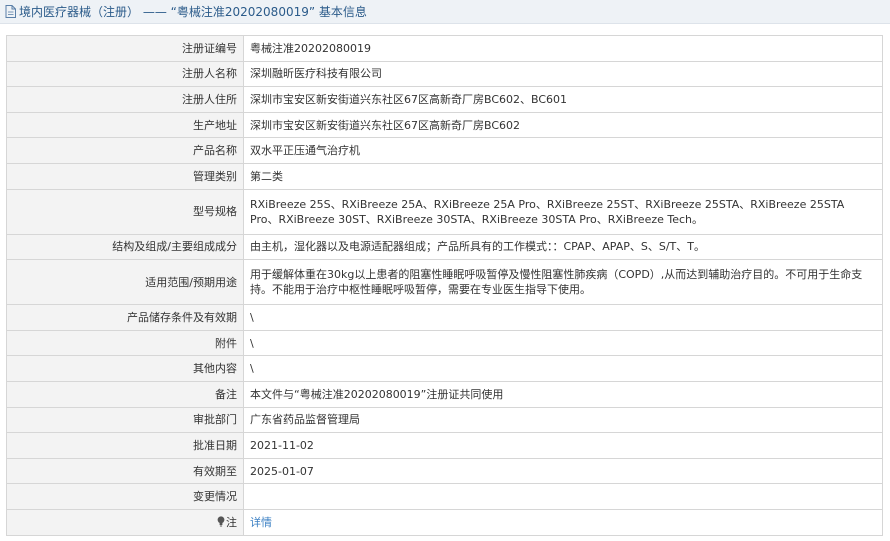  I want to click on row-label: 附件, so click(125, 343).